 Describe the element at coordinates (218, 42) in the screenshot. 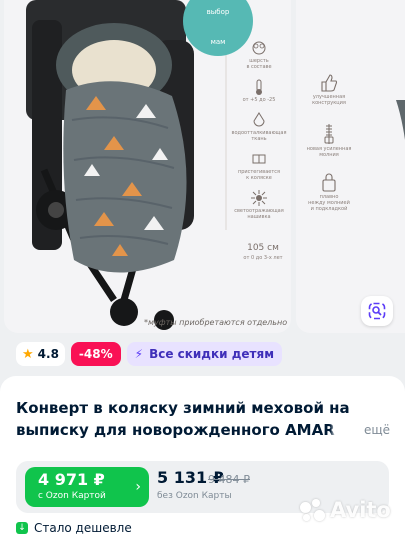

I see `badge-bottom-text: мам` at that location.